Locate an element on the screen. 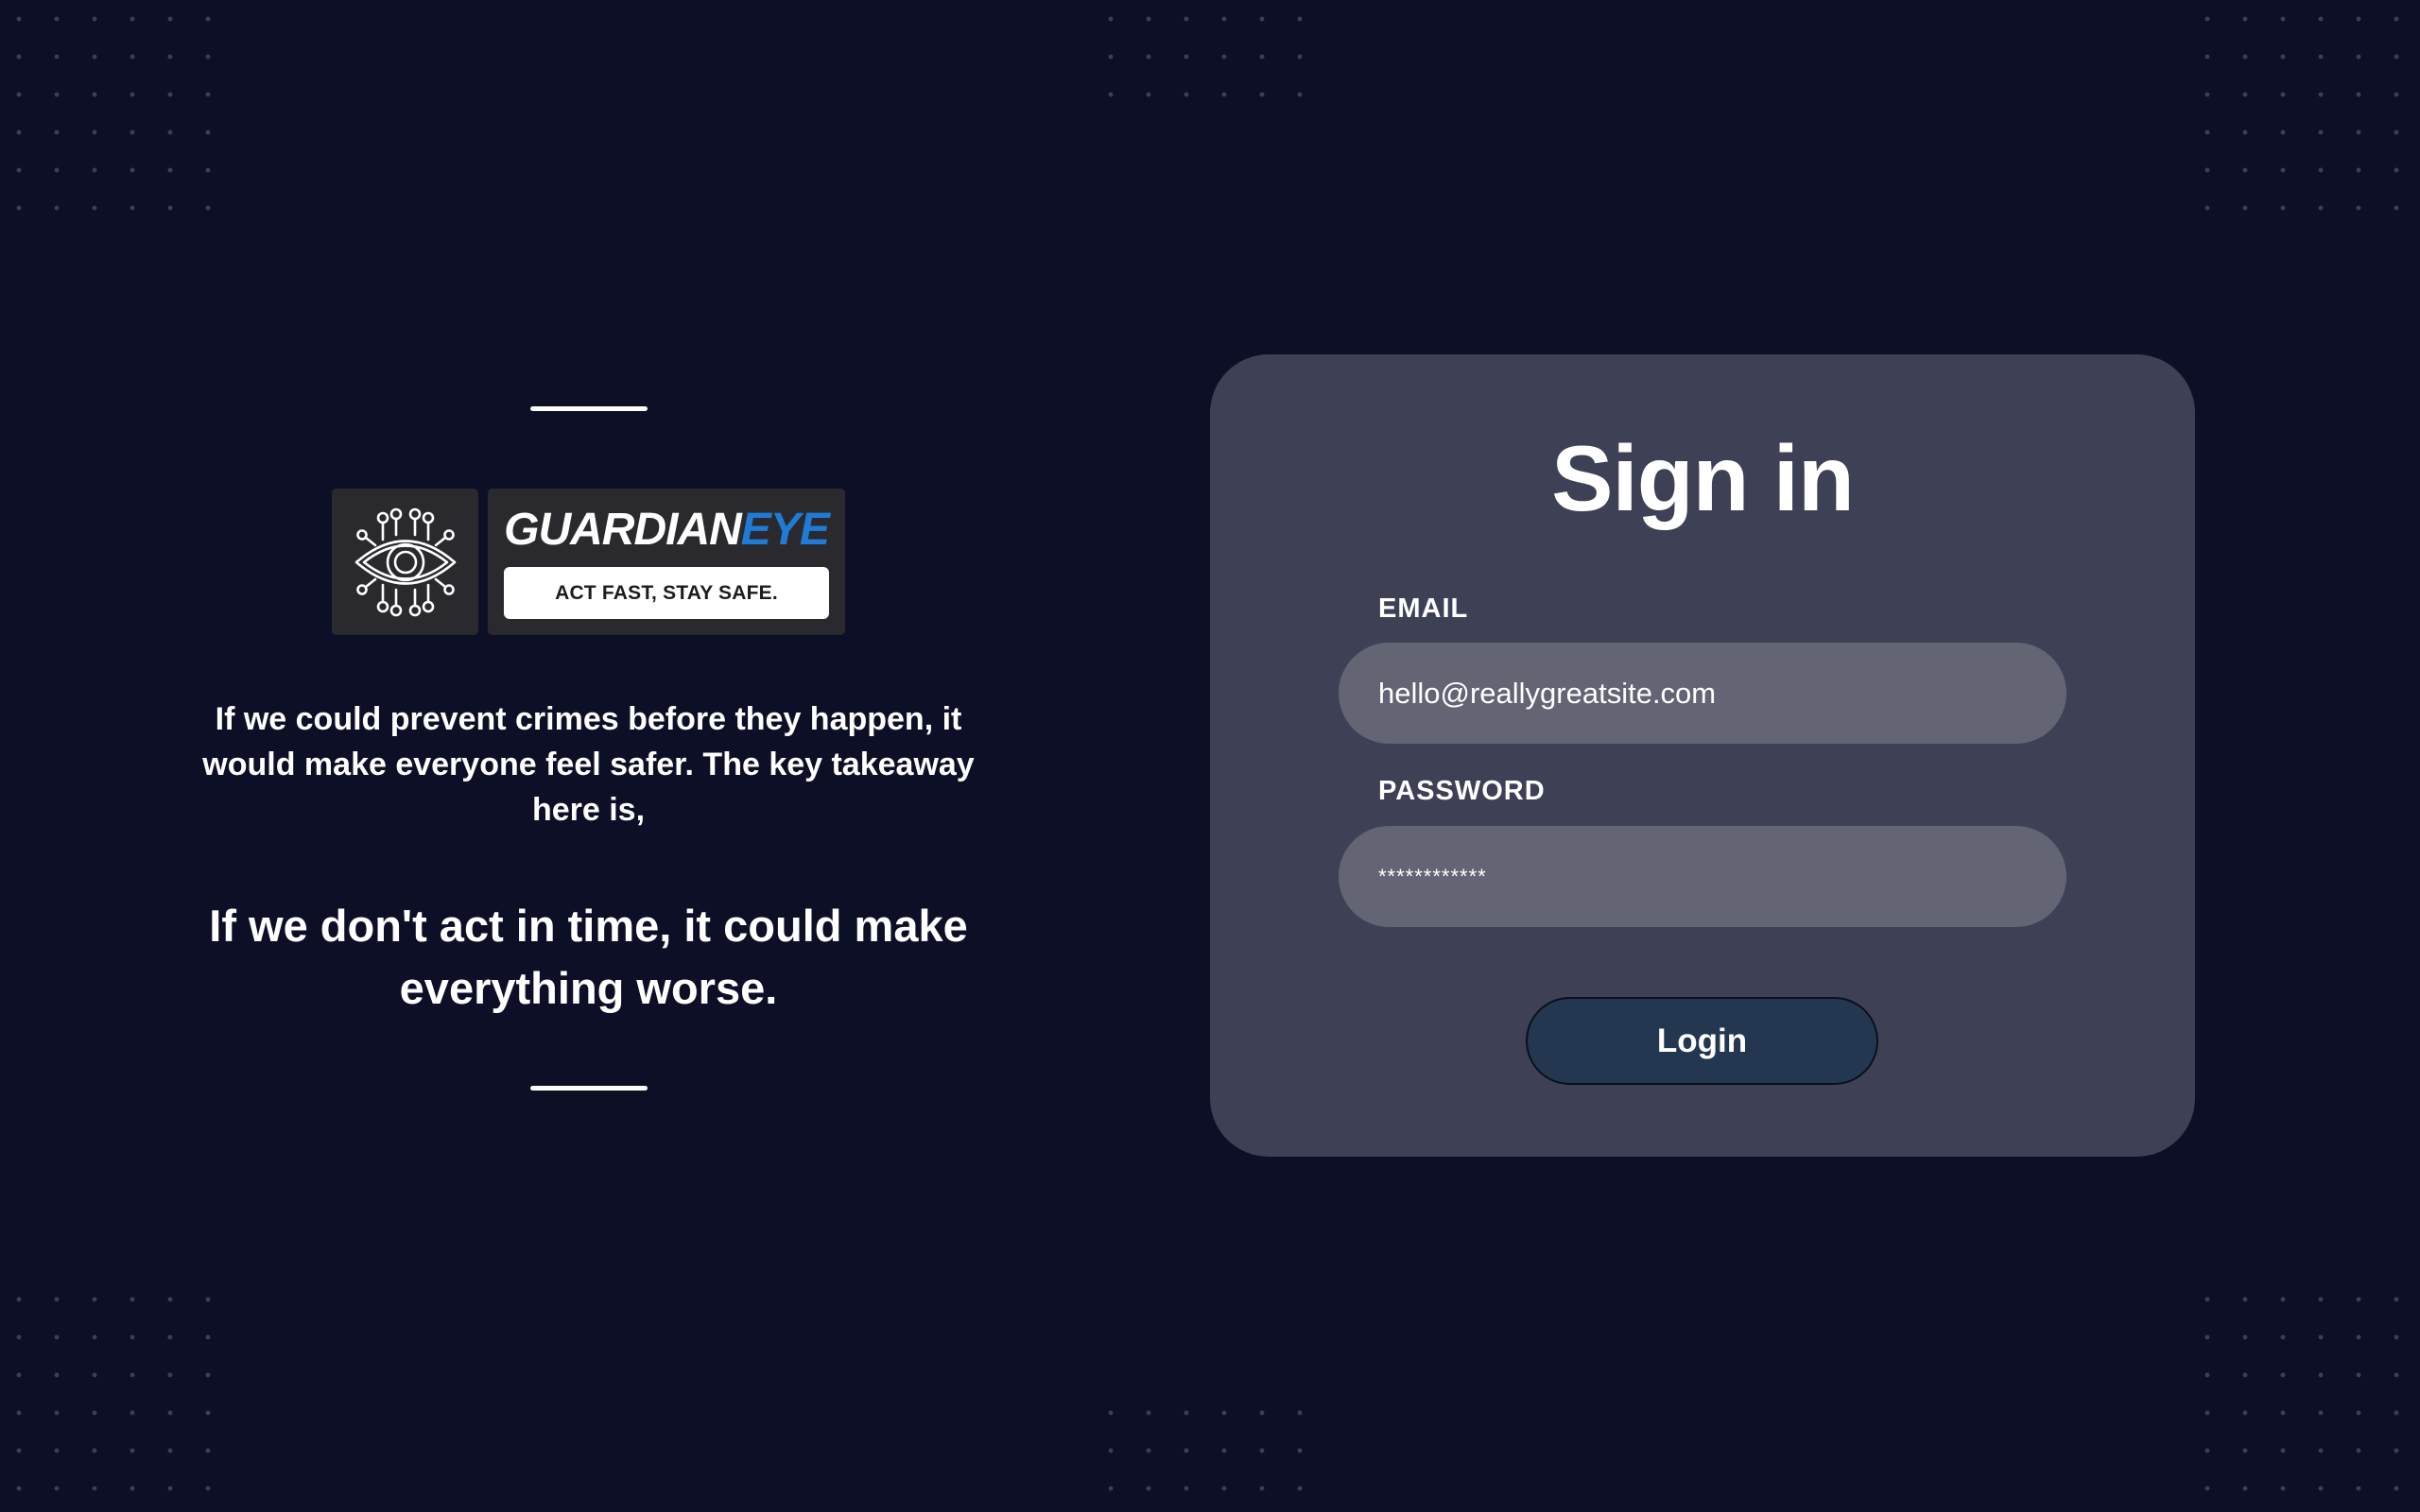 The width and height of the screenshot is (2420, 1512). dot-pattern-bottom-left is located at coordinates (116, 1396).